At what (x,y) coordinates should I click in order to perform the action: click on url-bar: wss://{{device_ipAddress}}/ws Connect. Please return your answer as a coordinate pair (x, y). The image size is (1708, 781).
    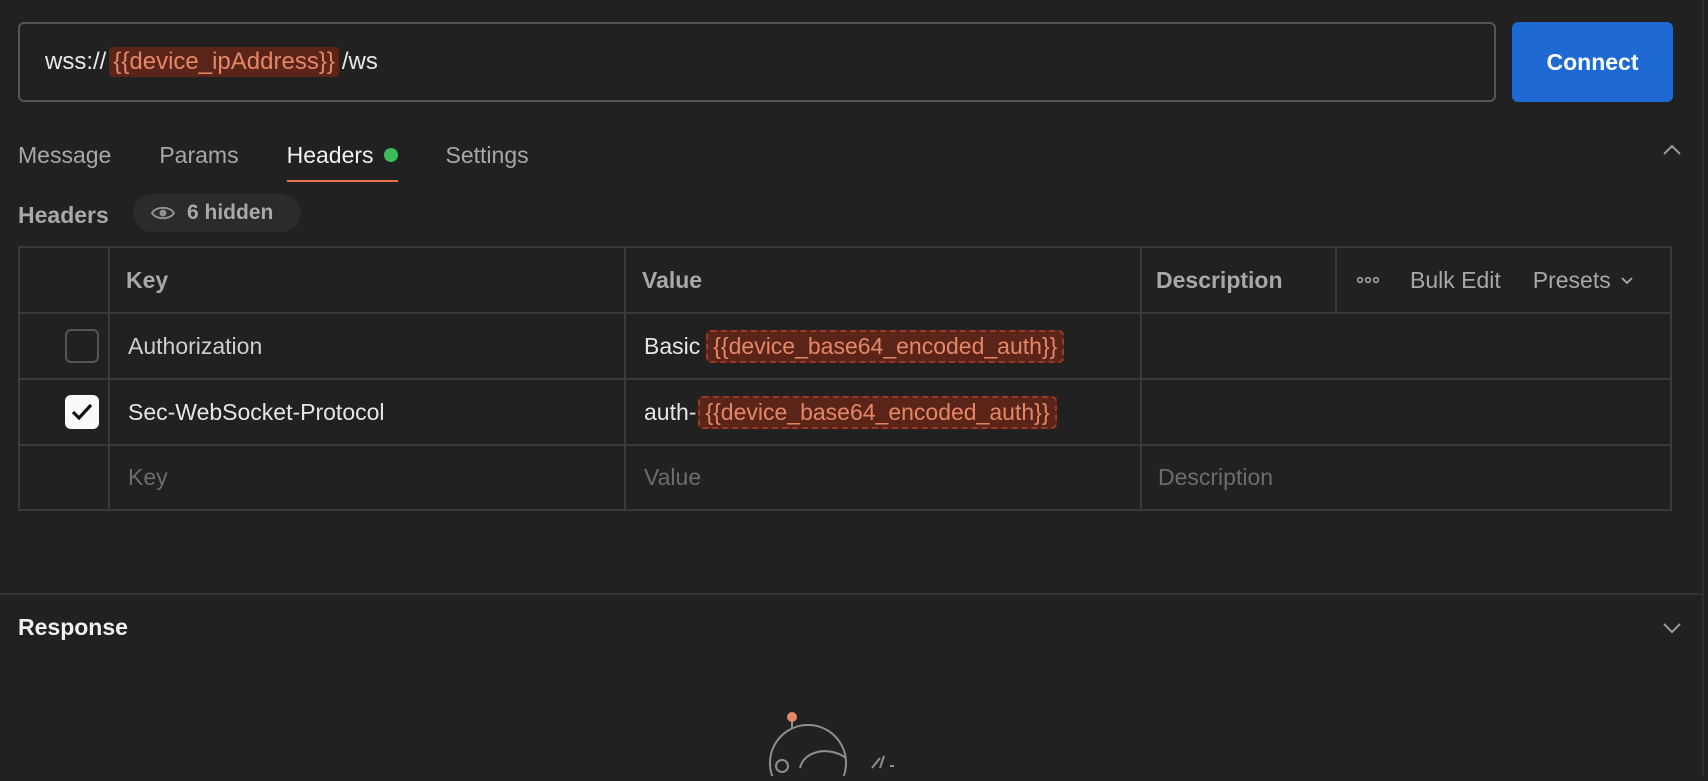
    Looking at the image, I should click on (845, 62).